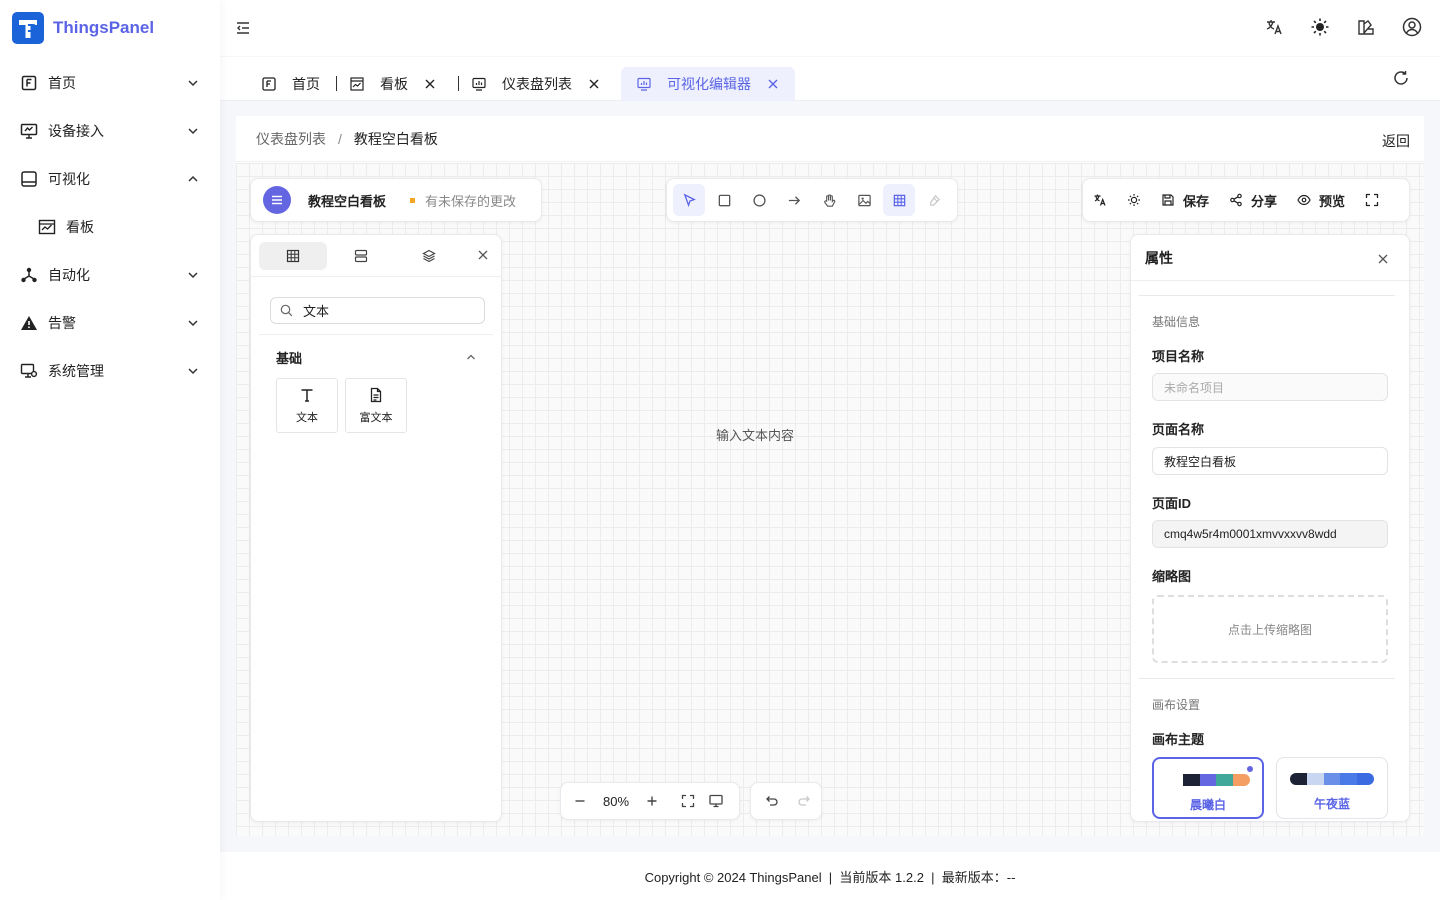  What do you see at coordinates (794, 200) in the screenshot?
I see `arrow-tool` at bounding box center [794, 200].